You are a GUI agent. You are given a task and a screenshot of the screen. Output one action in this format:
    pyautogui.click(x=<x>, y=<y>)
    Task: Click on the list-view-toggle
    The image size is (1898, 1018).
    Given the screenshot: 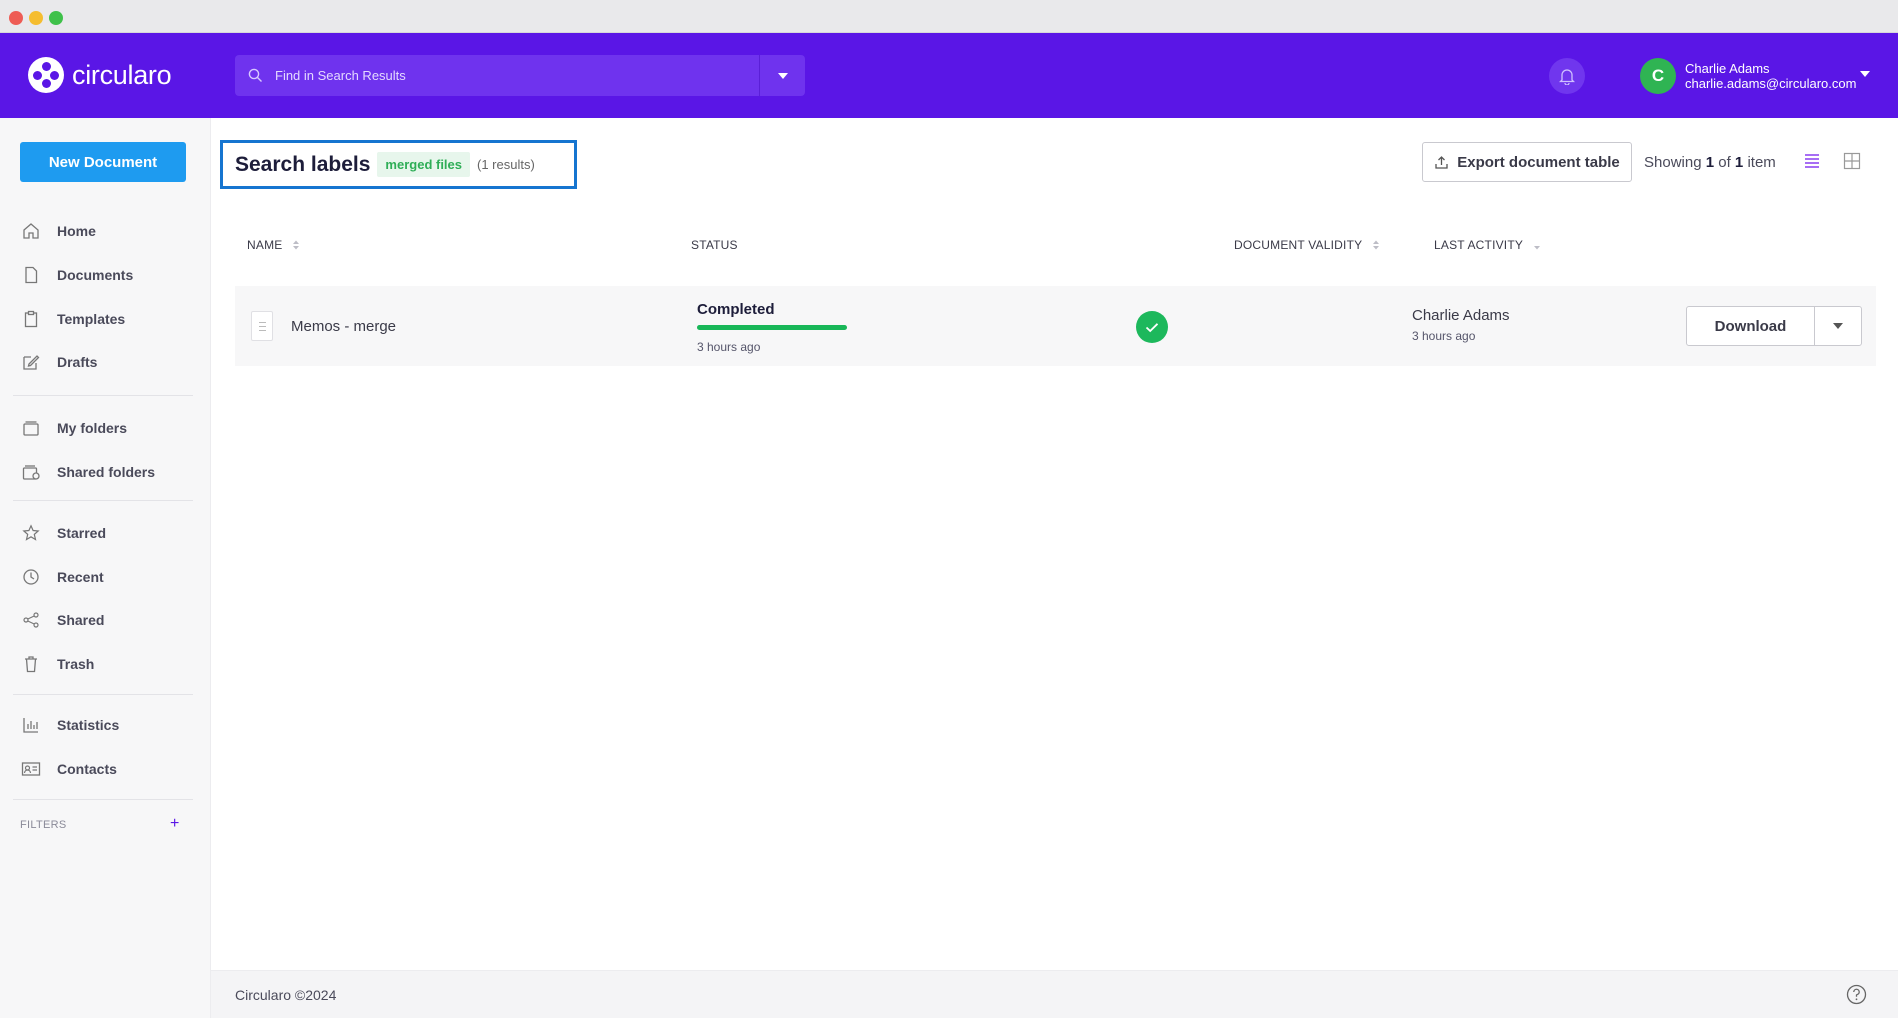 What is the action you would take?
    pyautogui.click(x=1812, y=161)
    